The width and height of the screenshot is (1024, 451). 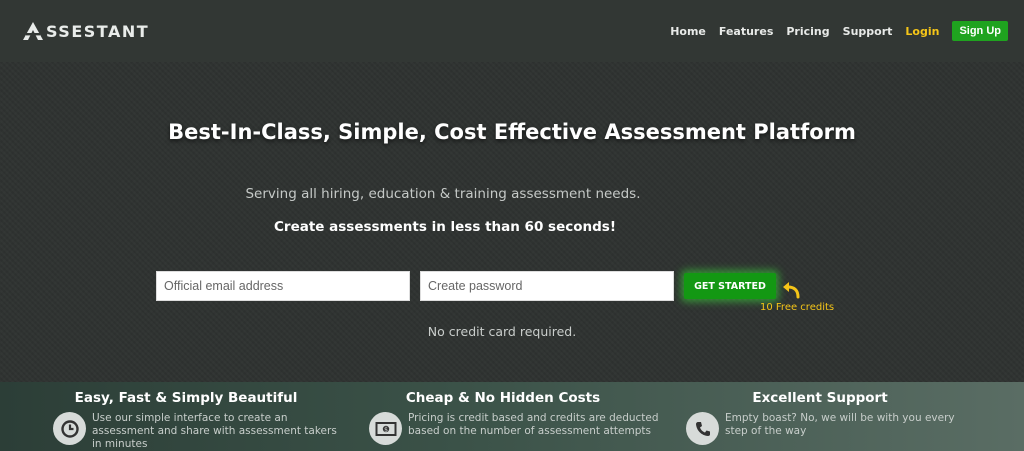 I want to click on feature-title: Cheap & No Hidden Costs, so click(x=503, y=398).